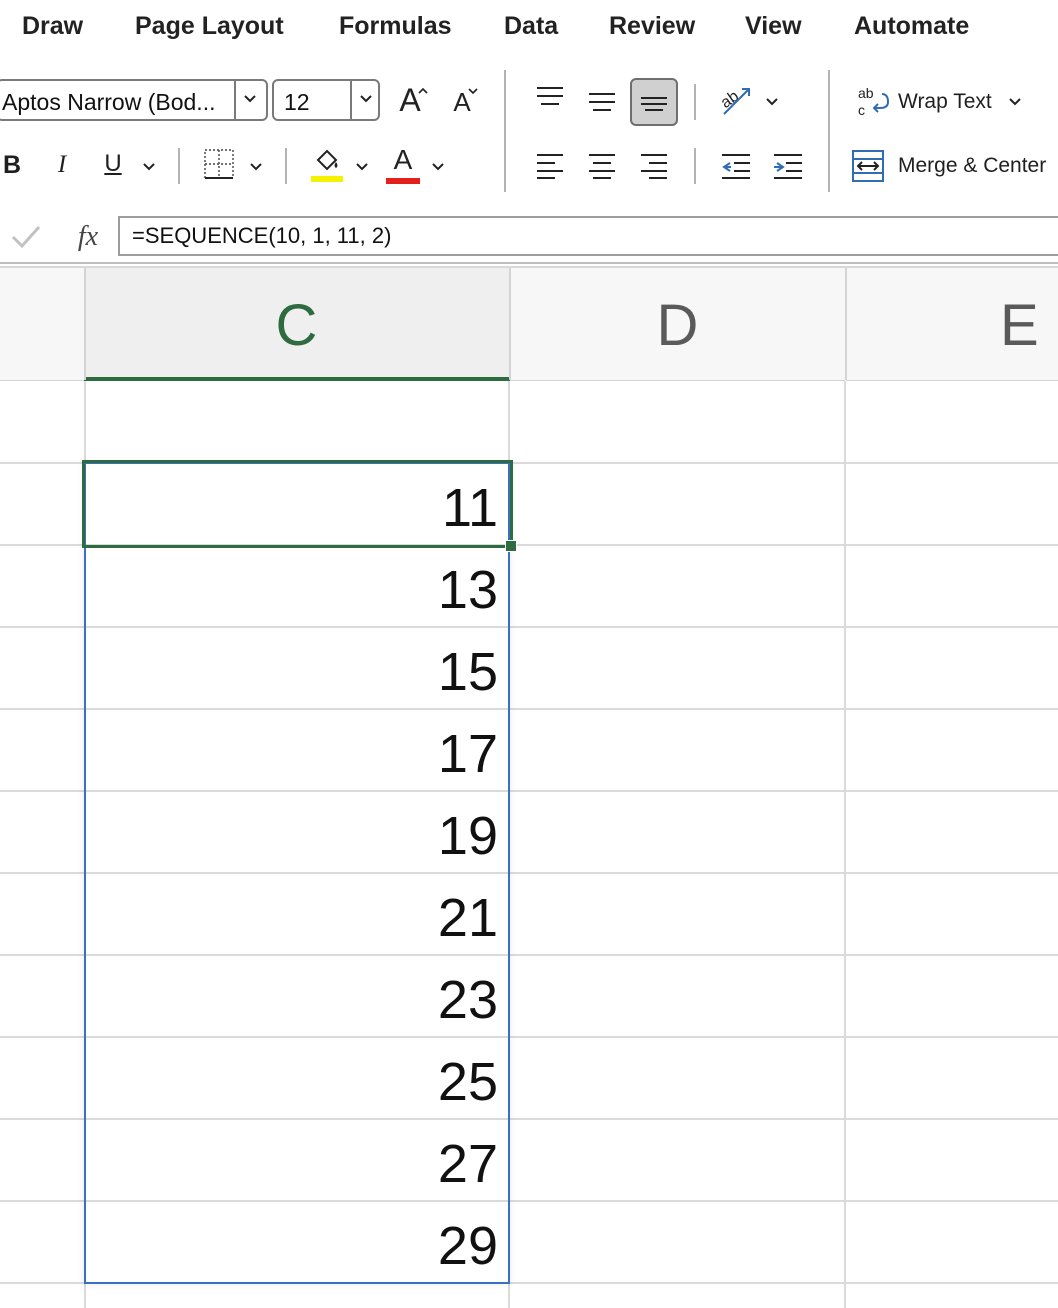 Image resolution: width=1058 pixels, height=1308 pixels. What do you see at coordinates (602, 166) in the screenshot?
I see `align-center-icon` at bounding box center [602, 166].